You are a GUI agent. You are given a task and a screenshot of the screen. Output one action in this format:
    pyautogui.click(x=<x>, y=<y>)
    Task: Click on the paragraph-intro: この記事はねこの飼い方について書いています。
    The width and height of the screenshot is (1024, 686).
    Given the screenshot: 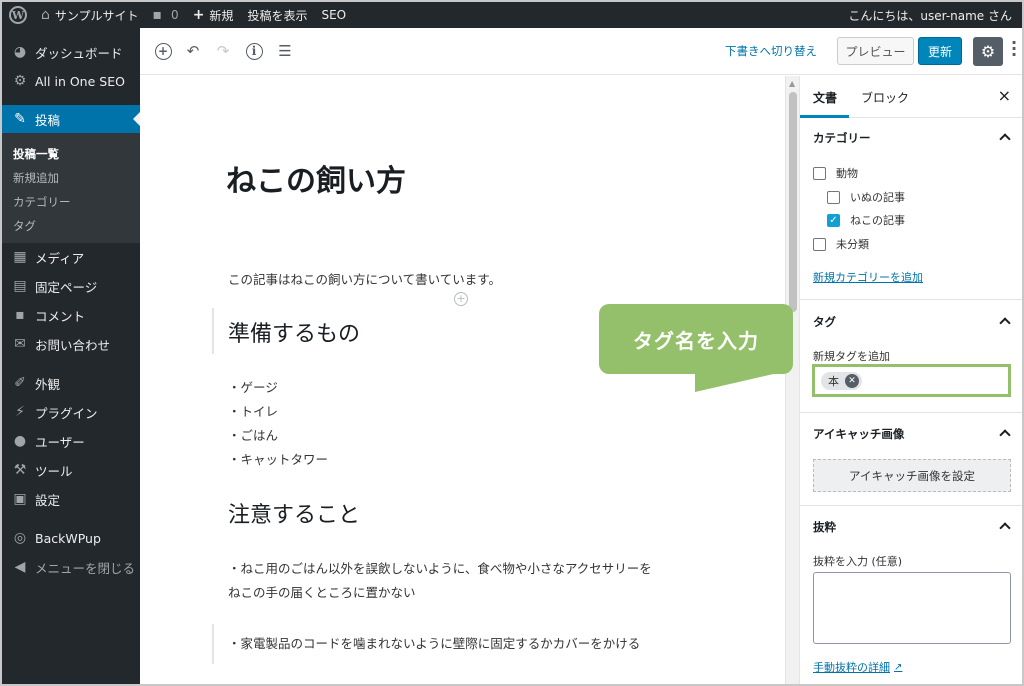 What is the action you would take?
    pyautogui.click(x=364, y=278)
    